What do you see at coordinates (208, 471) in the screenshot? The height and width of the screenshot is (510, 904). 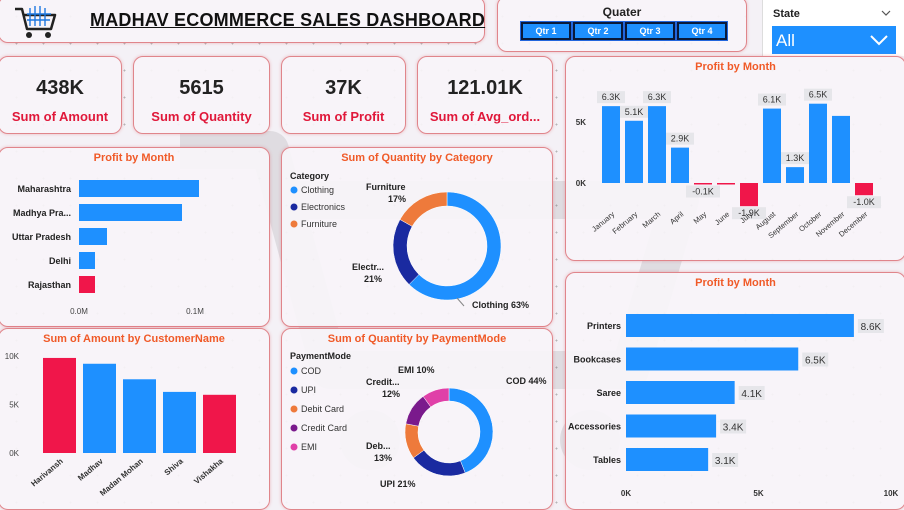 I see `x-tick-label: Vishakha` at bounding box center [208, 471].